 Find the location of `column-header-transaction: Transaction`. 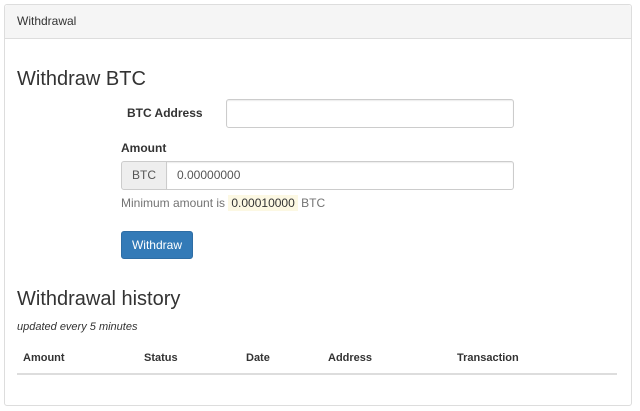

column-header-transaction: Transaction is located at coordinates (534, 359).